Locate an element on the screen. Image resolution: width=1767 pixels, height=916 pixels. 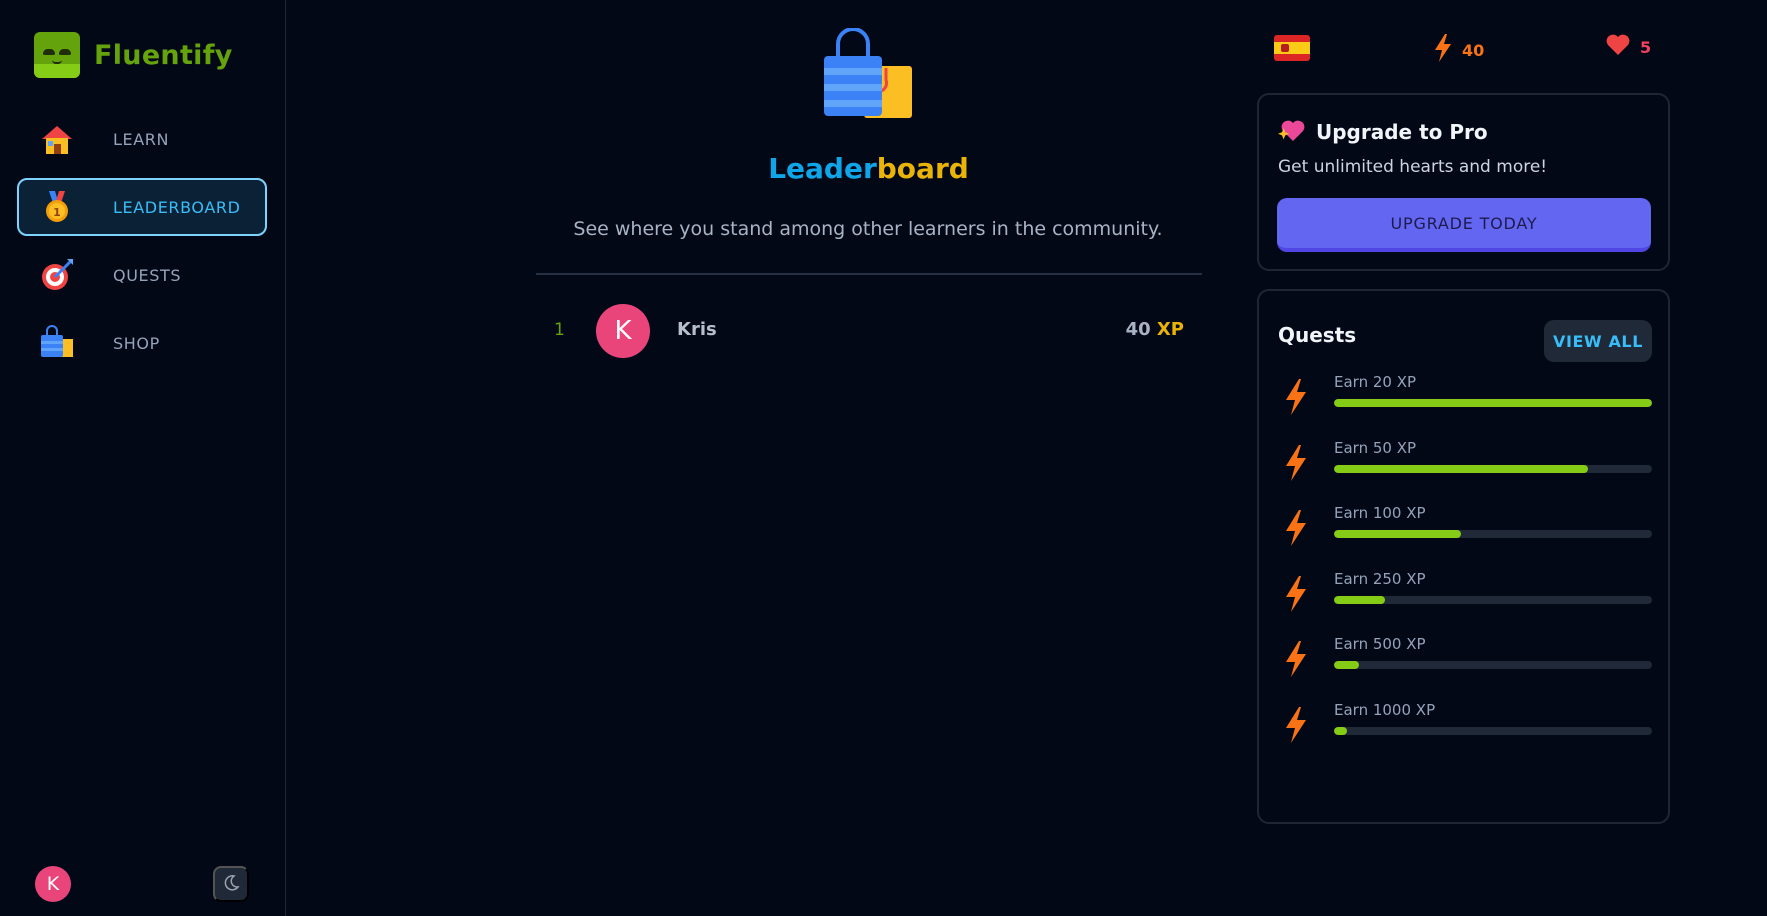
brand-name: Fluentify is located at coordinates (163, 55).